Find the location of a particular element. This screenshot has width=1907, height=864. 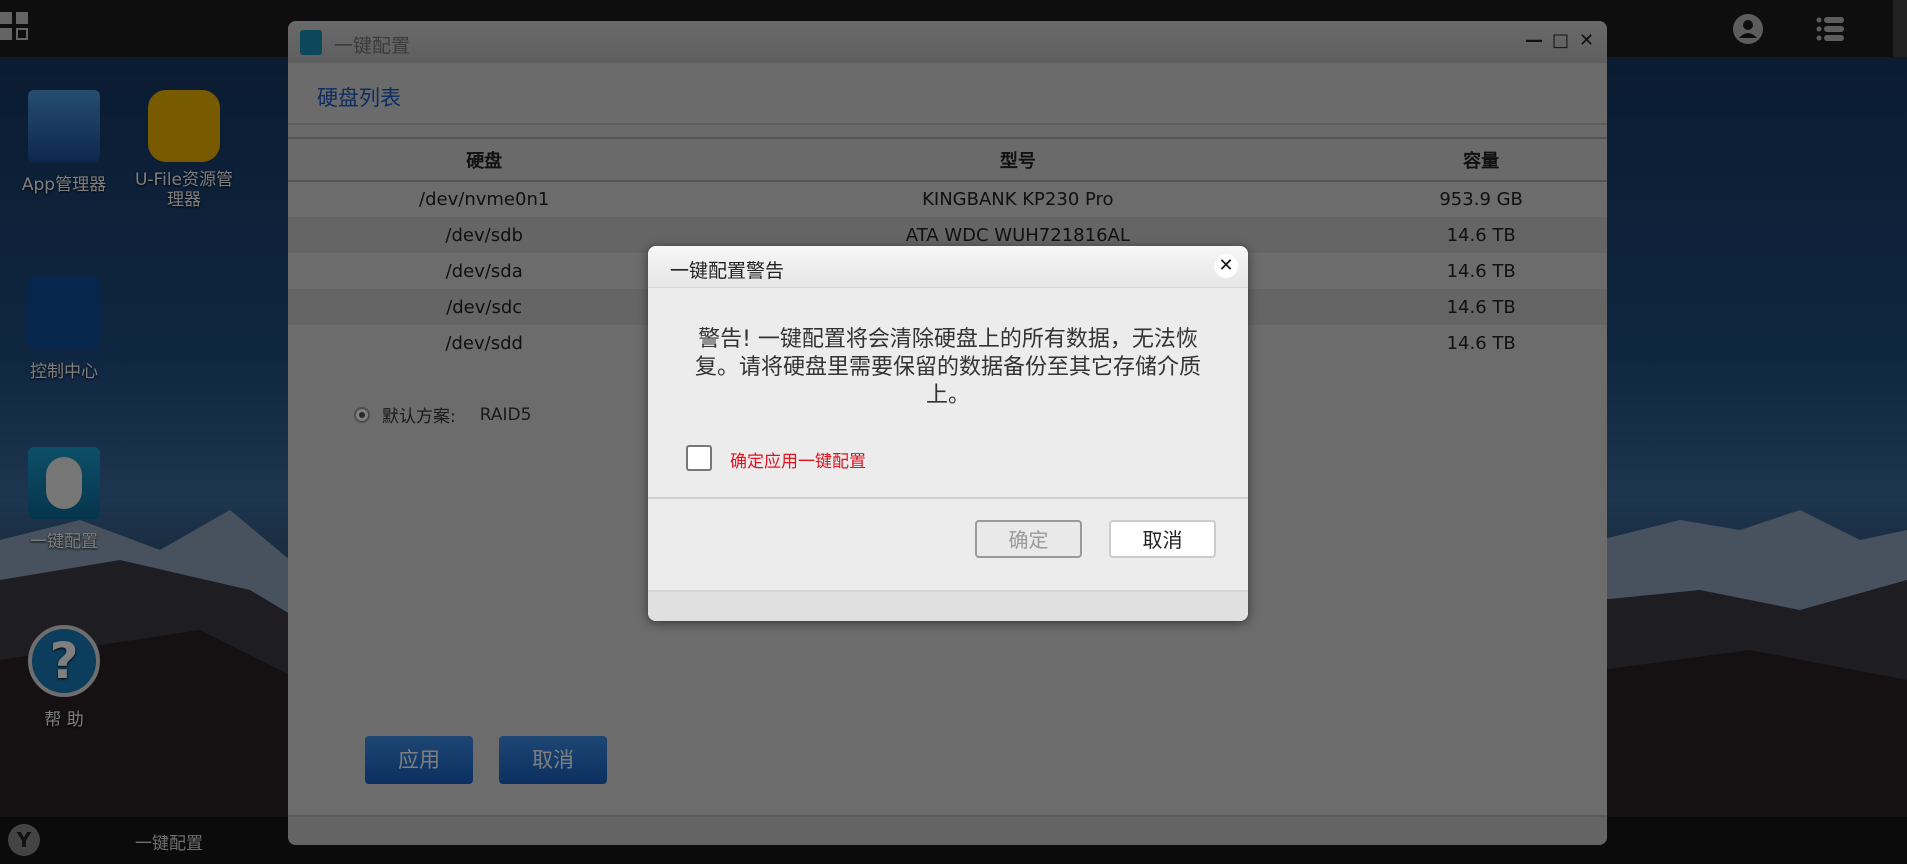

close-icon: ✕ is located at coordinates (1226, 266).